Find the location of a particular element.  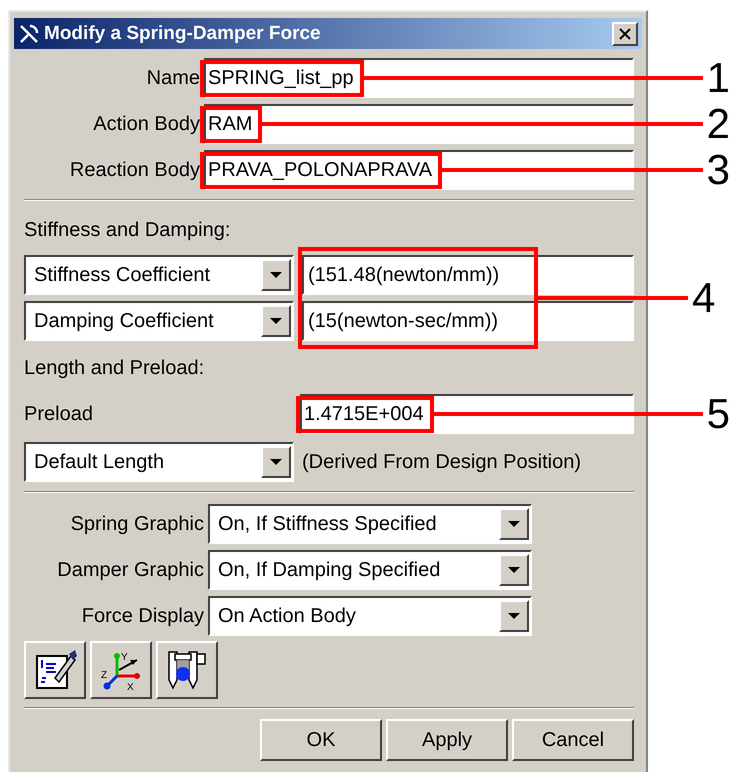

input-field: (151.48(newton/mm)) is located at coordinates (468, 275).